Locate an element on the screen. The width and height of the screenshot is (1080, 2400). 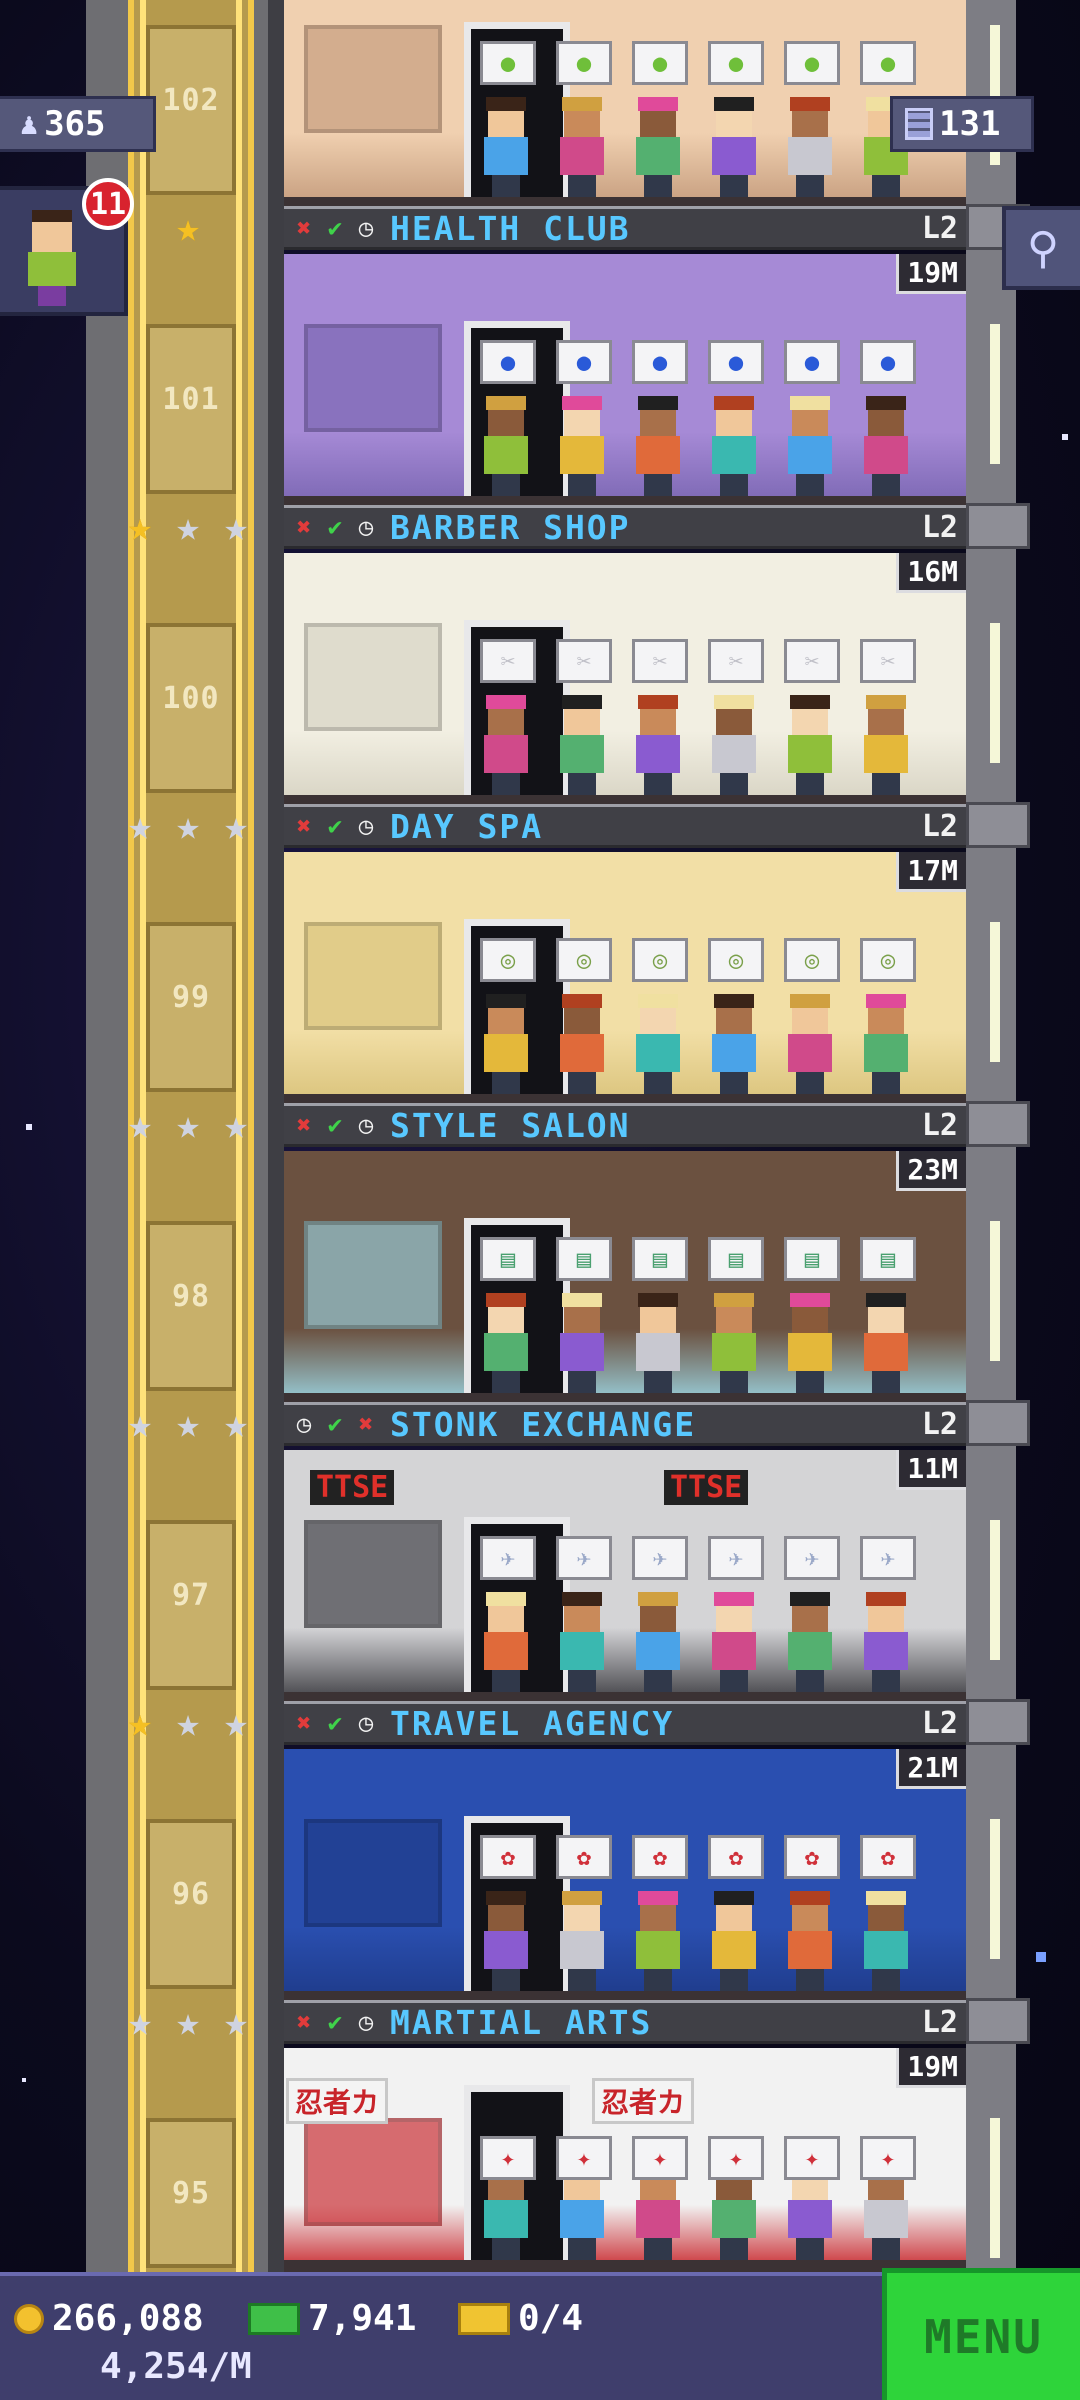
floor-room: ◎ ◎ ◎ ◎ ◎ ◎ 17M is located at coordinates (625, 979).